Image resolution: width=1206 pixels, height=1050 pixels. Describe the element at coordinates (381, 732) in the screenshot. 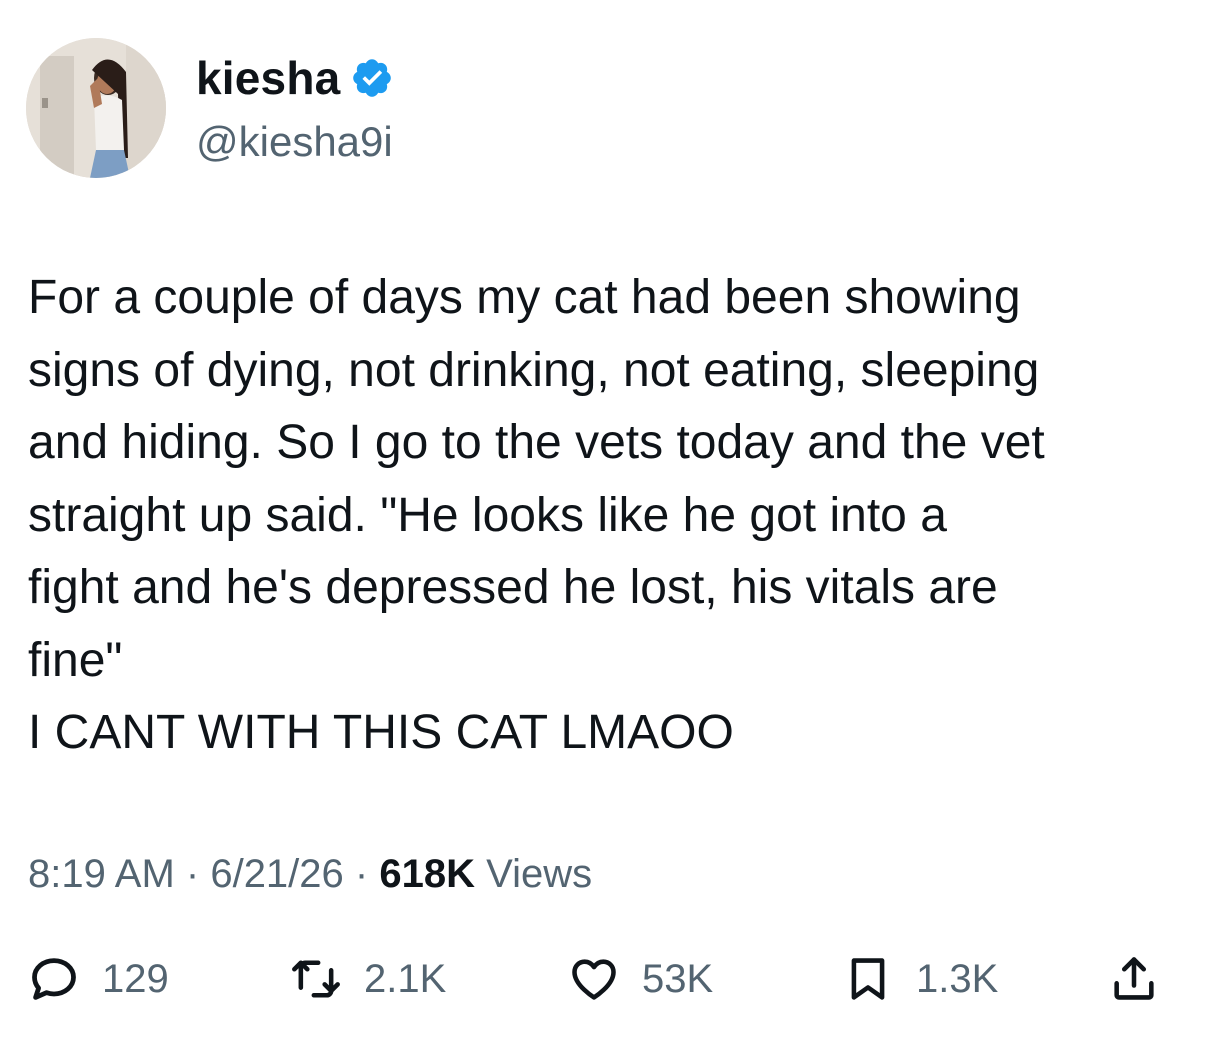

I see `tweet-text-line: I CANT WITH THIS CAT LMAOO` at that location.